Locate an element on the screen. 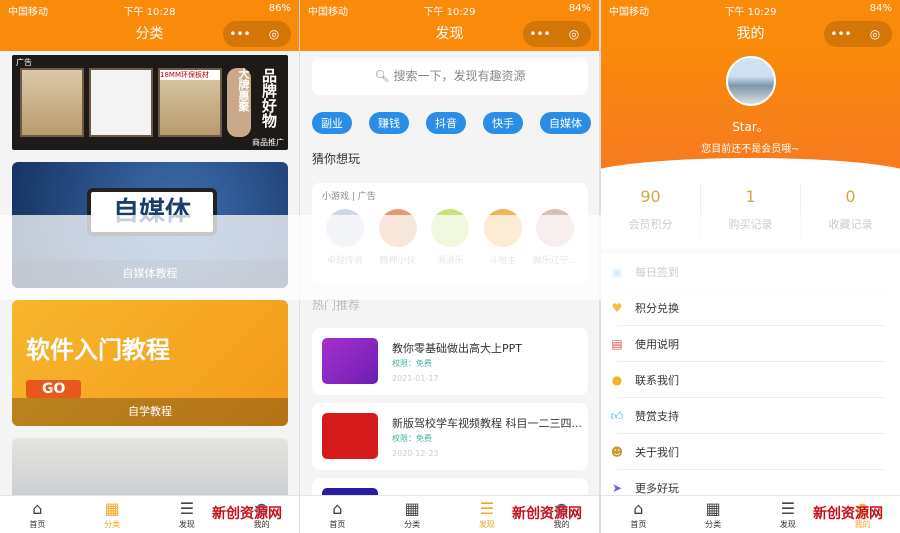 Image resolution: width=900 pixels, height=533 pixels. menu-exchange: ♥ 积分兑换 is located at coordinates (750, 308).